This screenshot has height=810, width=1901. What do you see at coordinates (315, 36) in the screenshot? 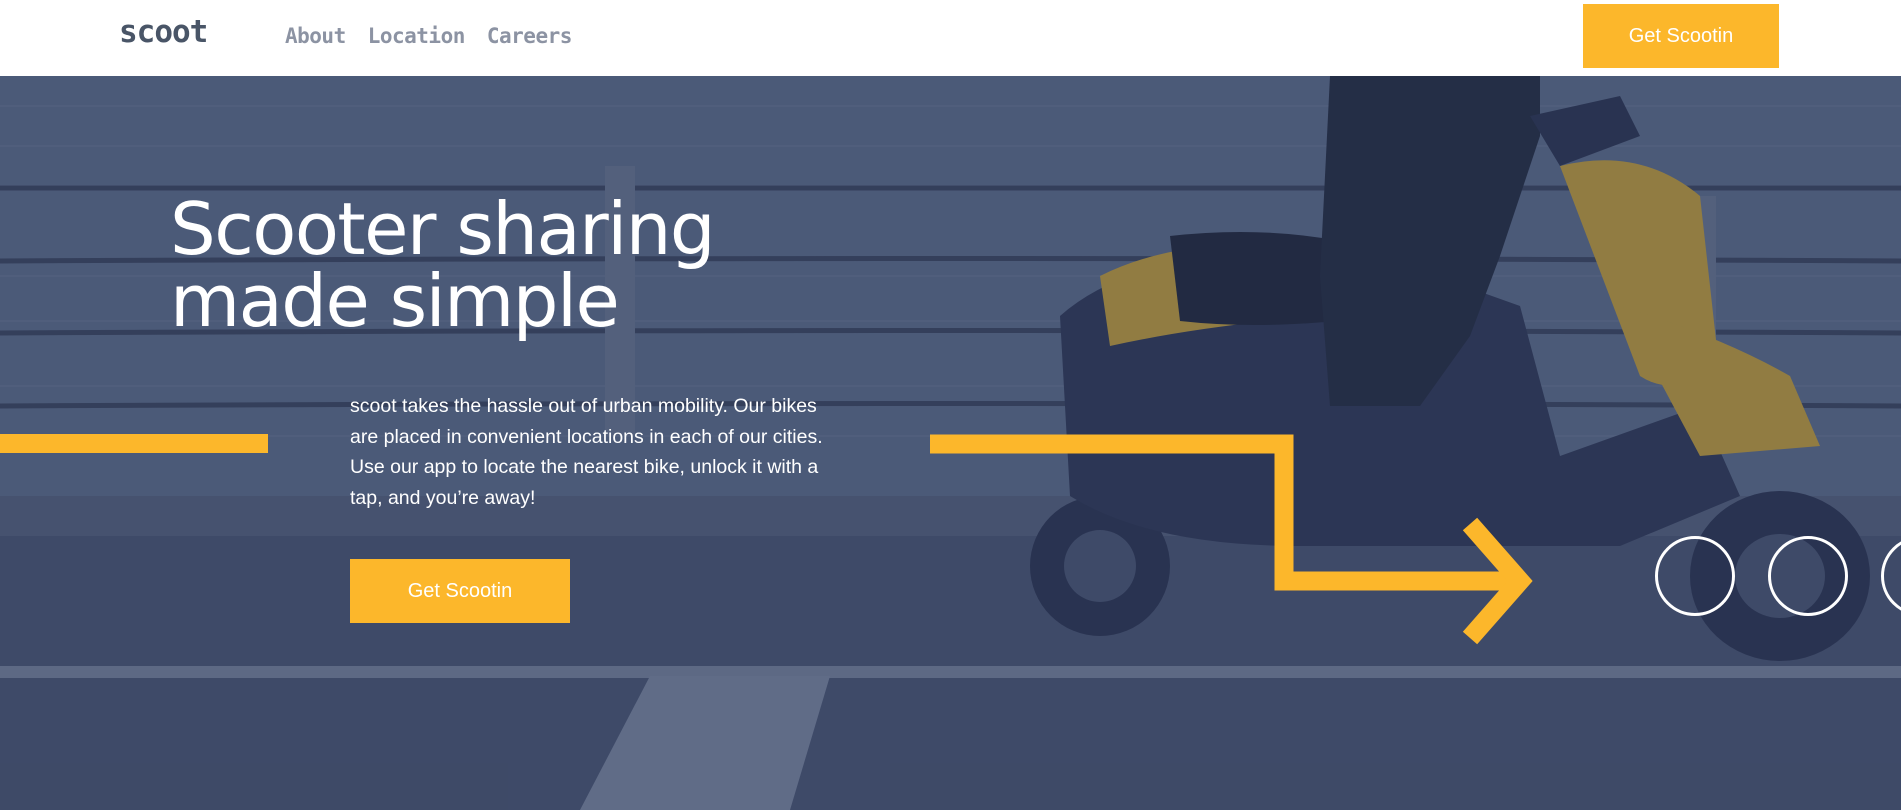
I see `nav-item-about: About` at bounding box center [315, 36].